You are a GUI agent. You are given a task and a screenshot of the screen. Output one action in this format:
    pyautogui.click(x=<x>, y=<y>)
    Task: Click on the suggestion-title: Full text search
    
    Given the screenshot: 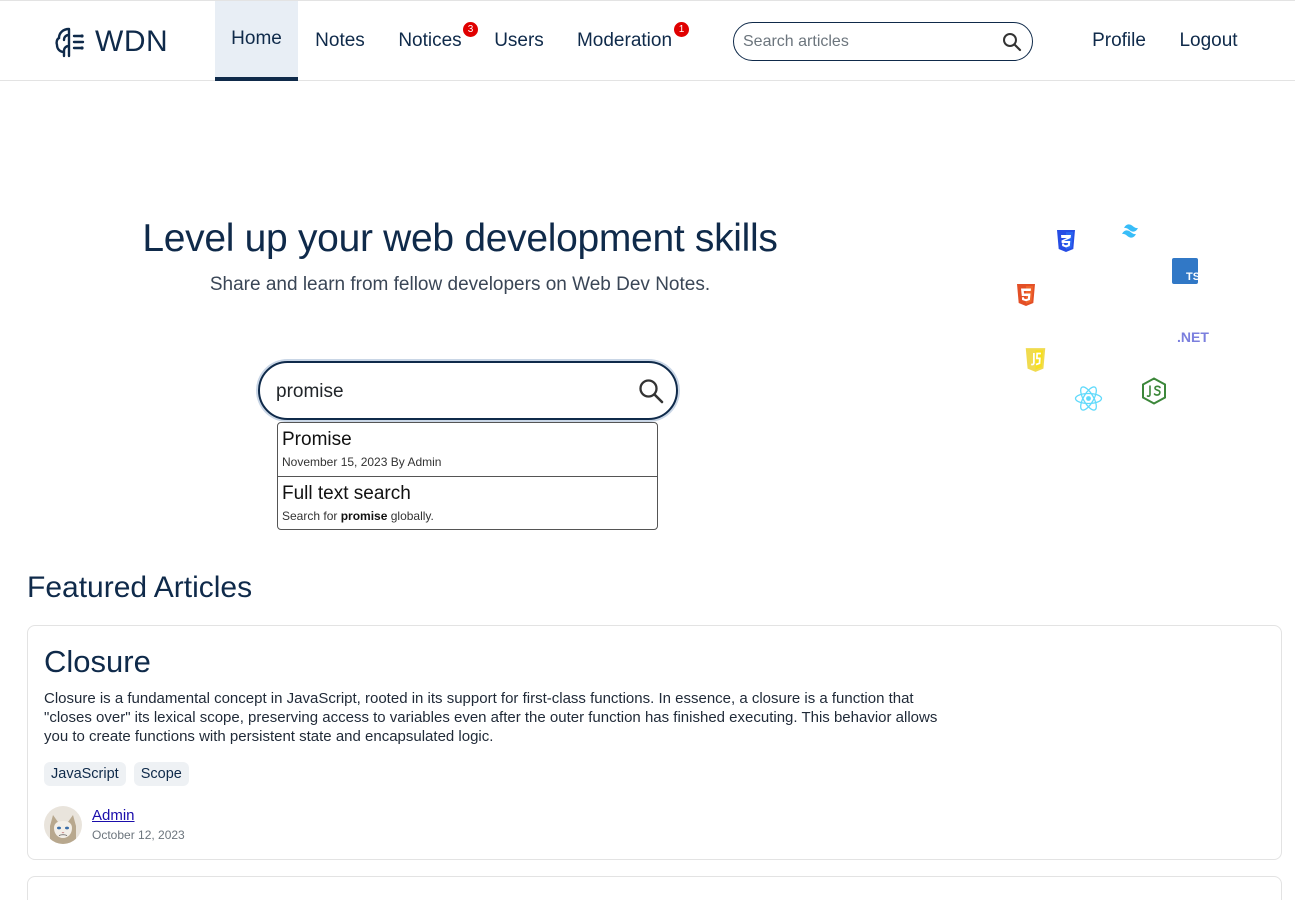 What is the action you would take?
    pyautogui.click(x=346, y=493)
    